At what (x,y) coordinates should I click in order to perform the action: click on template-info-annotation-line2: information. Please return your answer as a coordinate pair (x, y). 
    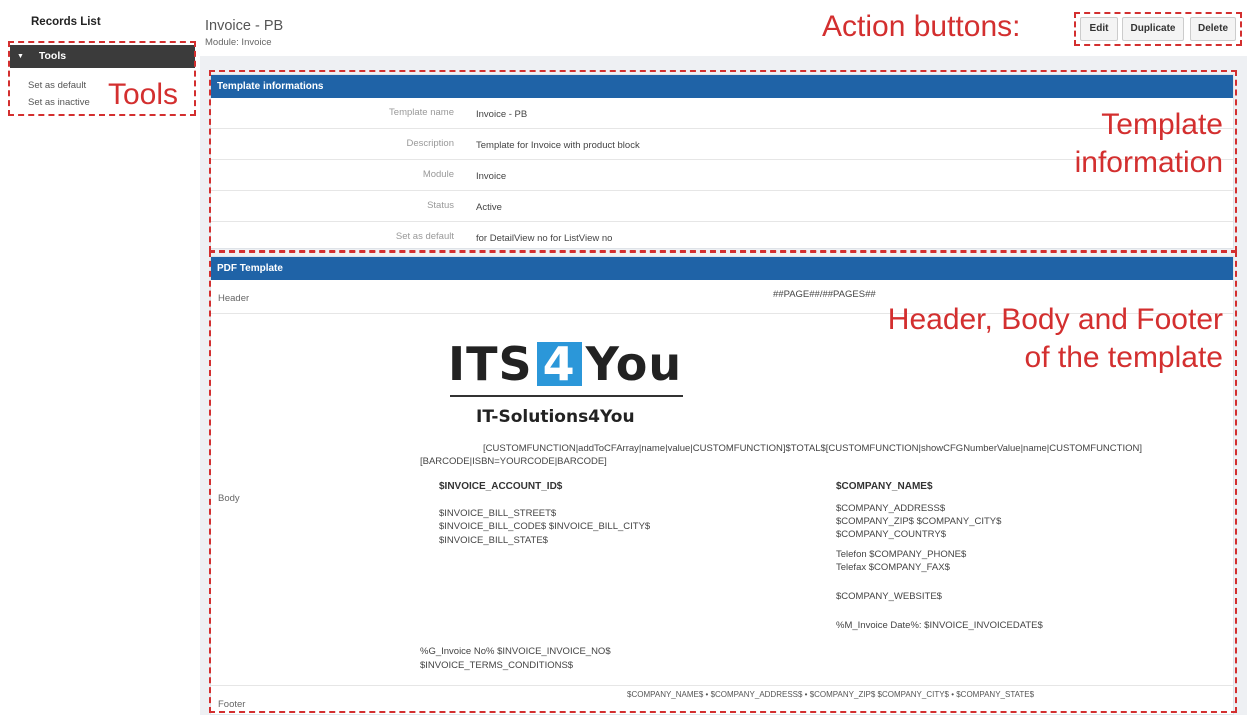
    Looking at the image, I should click on (1148, 162).